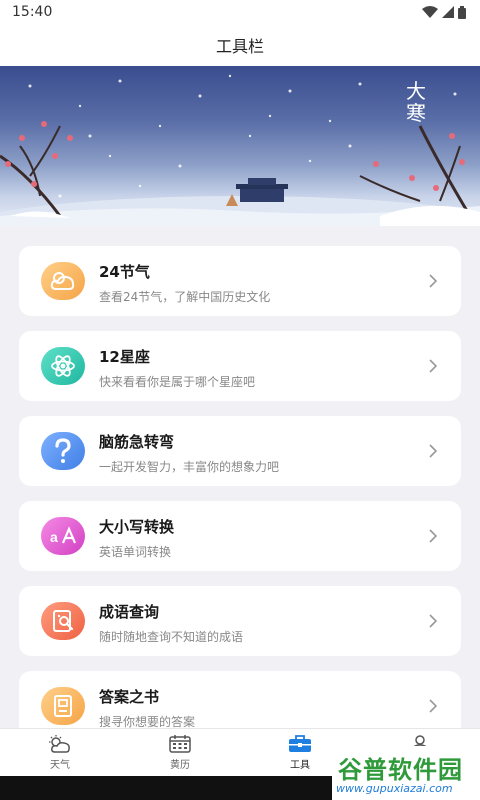 The height and width of the screenshot is (800, 480). What do you see at coordinates (240, 12) in the screenshot?
I see `status-bar: 15:40` at bounding box center [240, 12].